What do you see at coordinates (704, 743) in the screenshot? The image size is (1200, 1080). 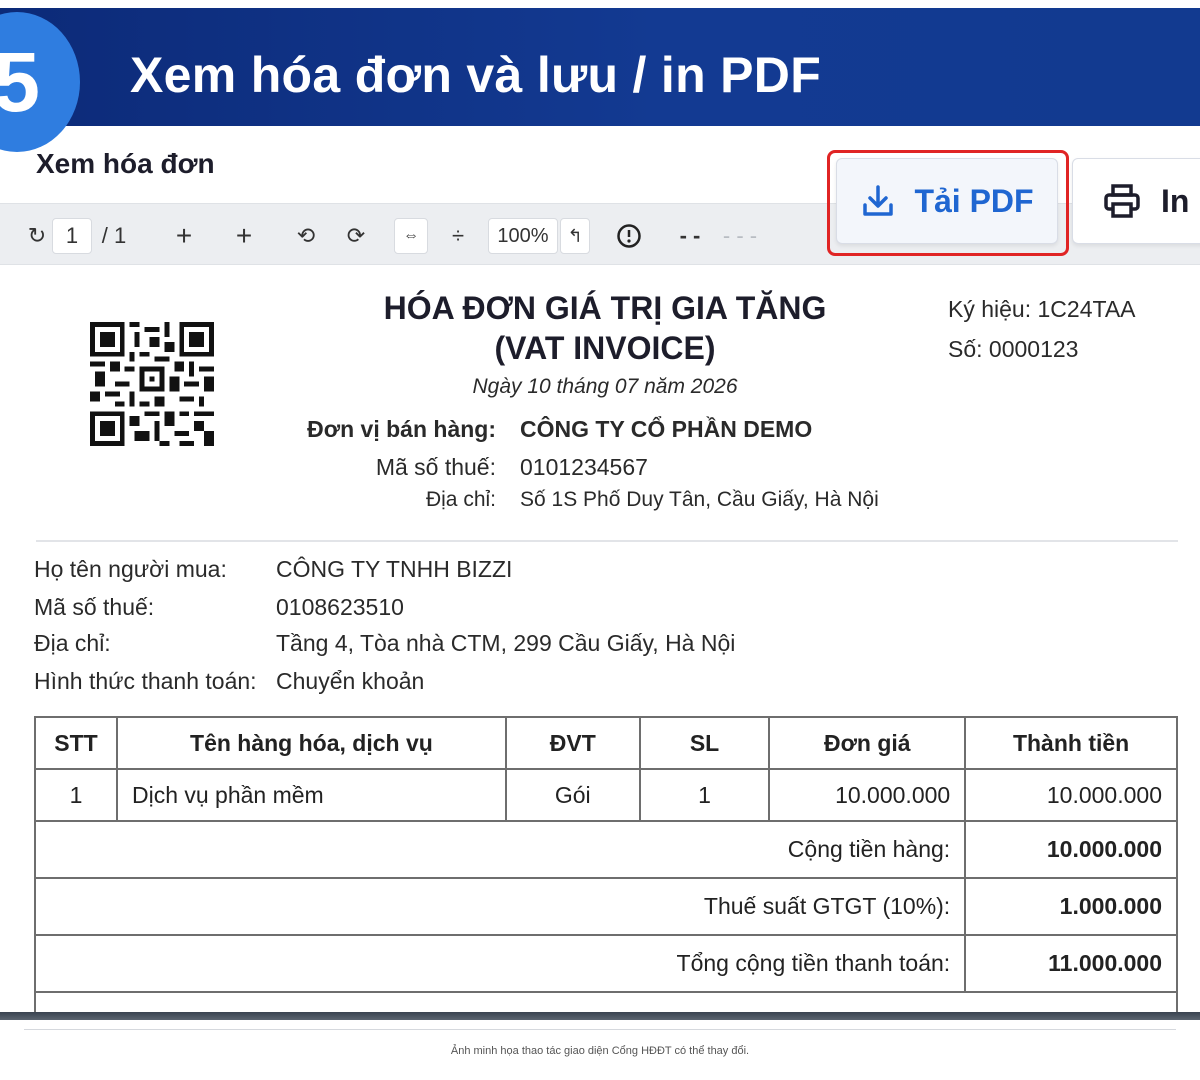 I see `col-header-qty: SL` at bounding box center [704, 743].